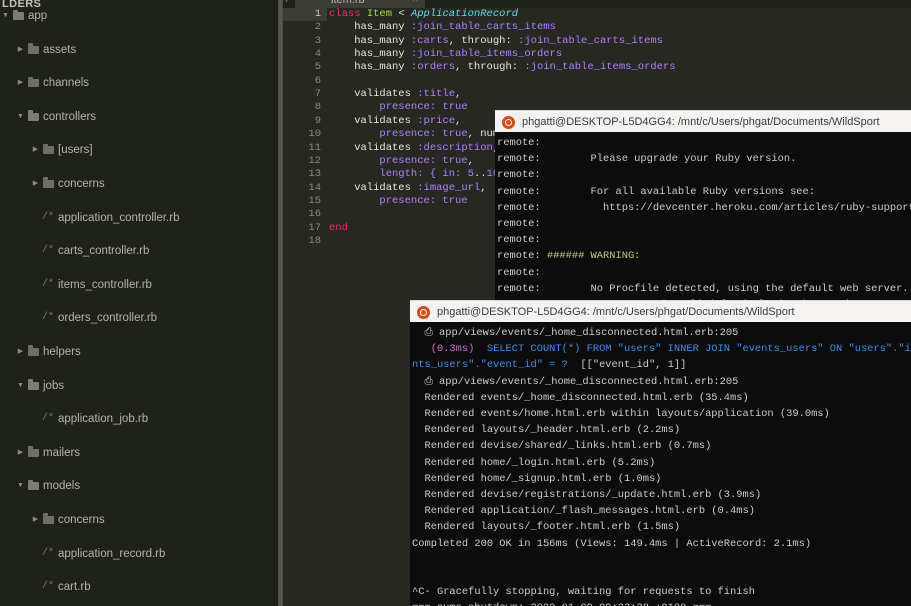  Describe the element at coordinates (423, 14) in the screenshot. I see `code-line: class Item < ApplicationRecord` at that location.